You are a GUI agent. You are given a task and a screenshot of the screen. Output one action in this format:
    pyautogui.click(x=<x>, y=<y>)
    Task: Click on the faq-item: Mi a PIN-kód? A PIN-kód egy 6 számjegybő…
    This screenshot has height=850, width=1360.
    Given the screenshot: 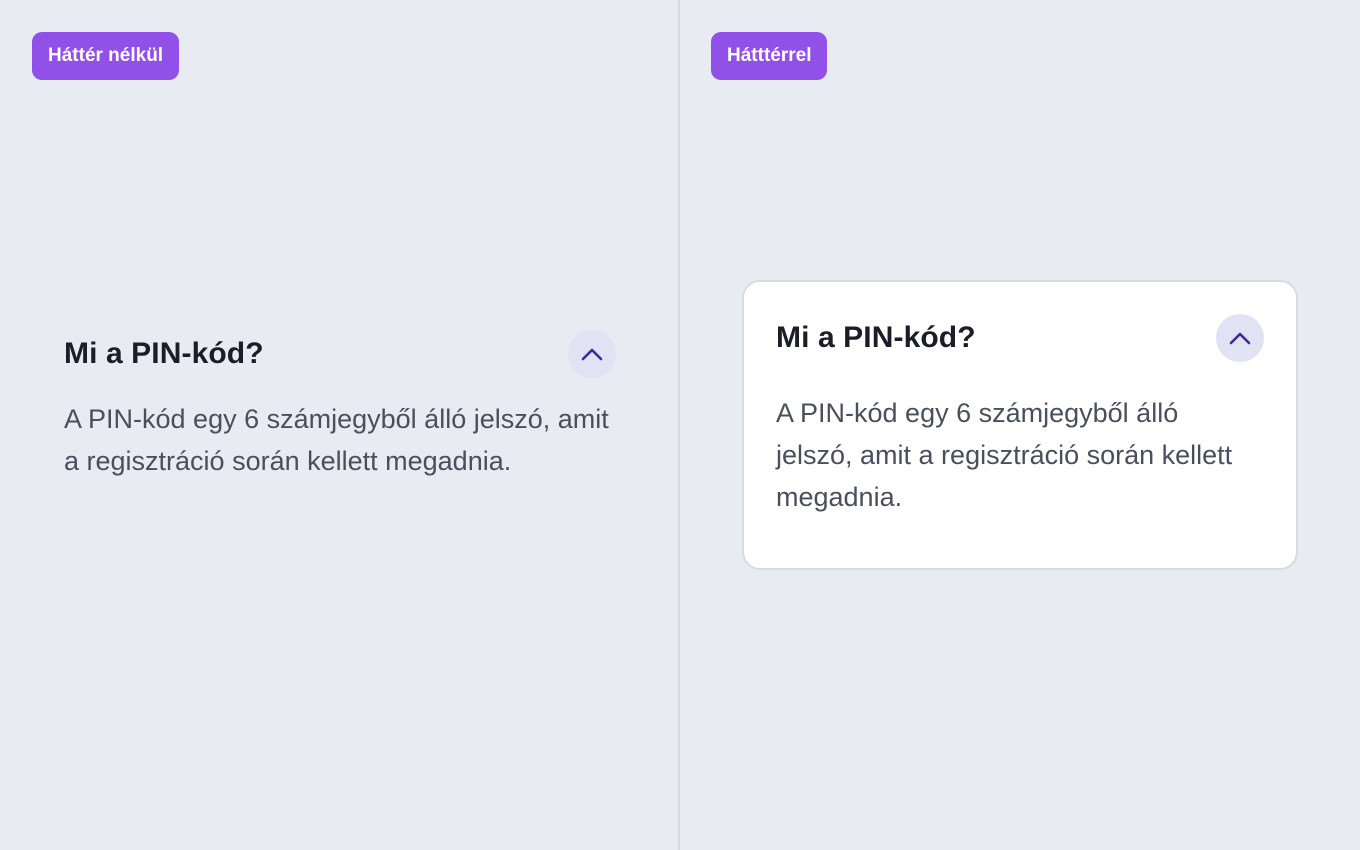 What is the action you would take?
    pyautogui.click(x=340, y=406)
    